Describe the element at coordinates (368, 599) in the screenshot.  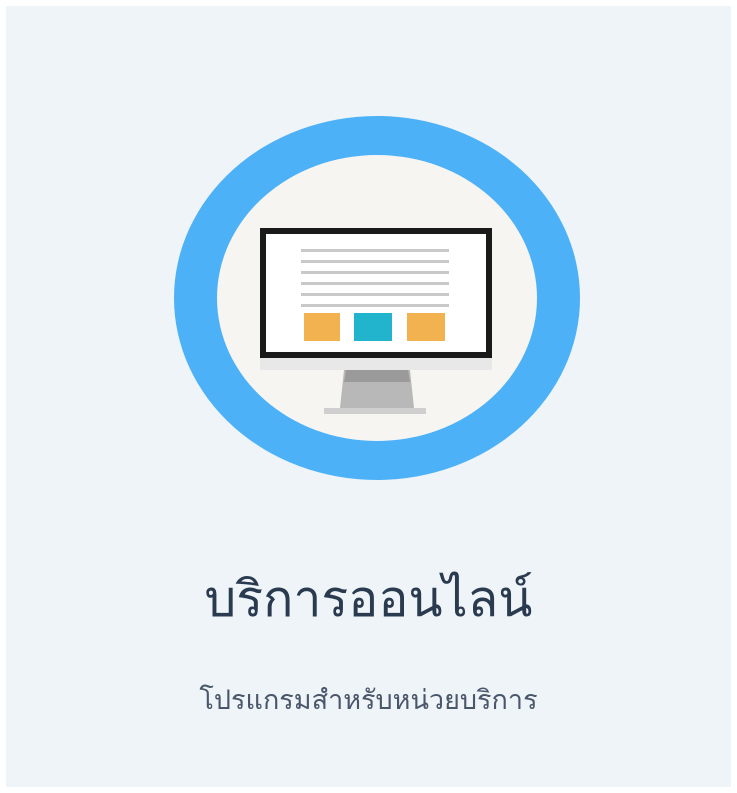
I see `card-title: บริการออนไลน์` at that location.